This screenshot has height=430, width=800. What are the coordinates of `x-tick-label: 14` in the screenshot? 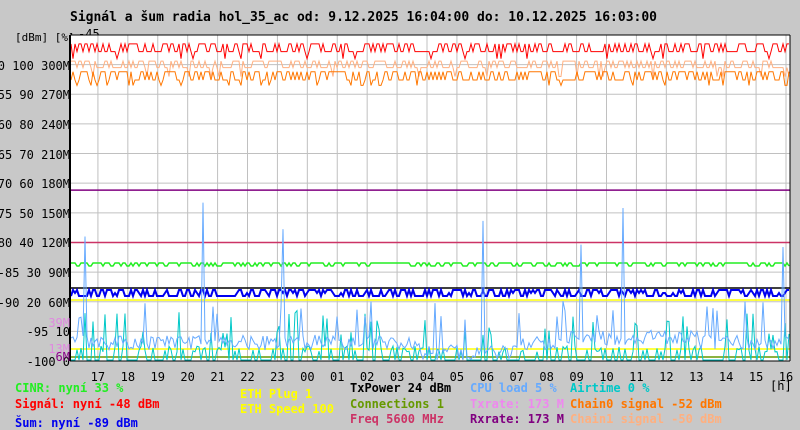 It's located at (726, 377).